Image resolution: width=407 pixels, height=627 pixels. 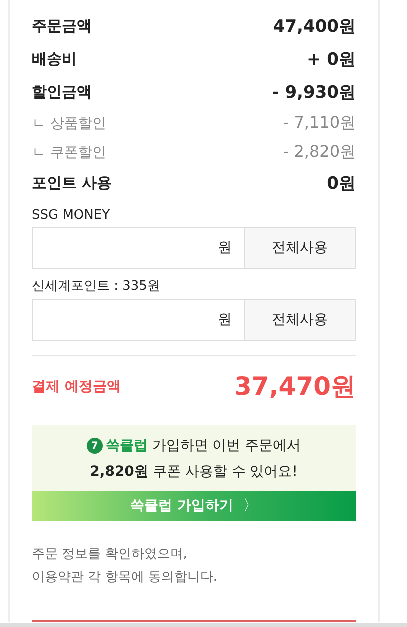 What do you see at coordinates (62, 92) in the screenshot?
I see `summary-label: 할인금액` at bounding box center [62, 92].